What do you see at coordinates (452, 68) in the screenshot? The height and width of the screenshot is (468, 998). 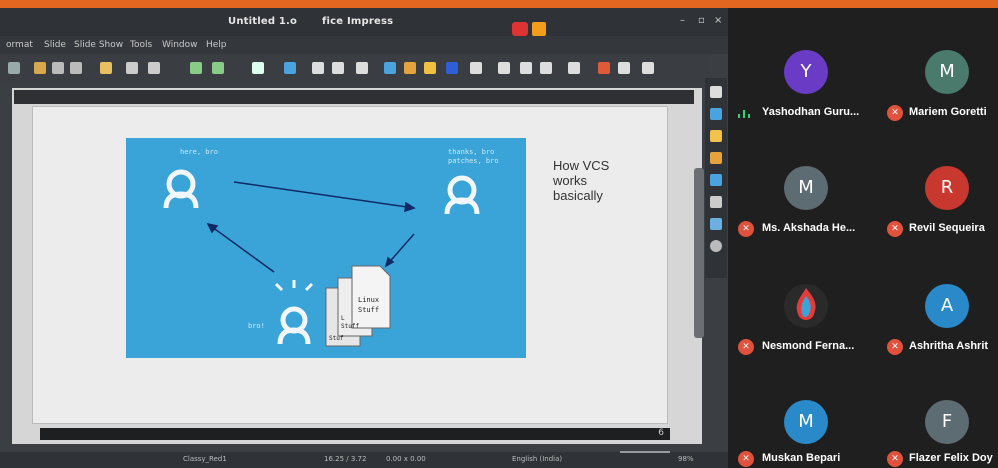 I see `textbox-icon` at bounding box center [452, 68].